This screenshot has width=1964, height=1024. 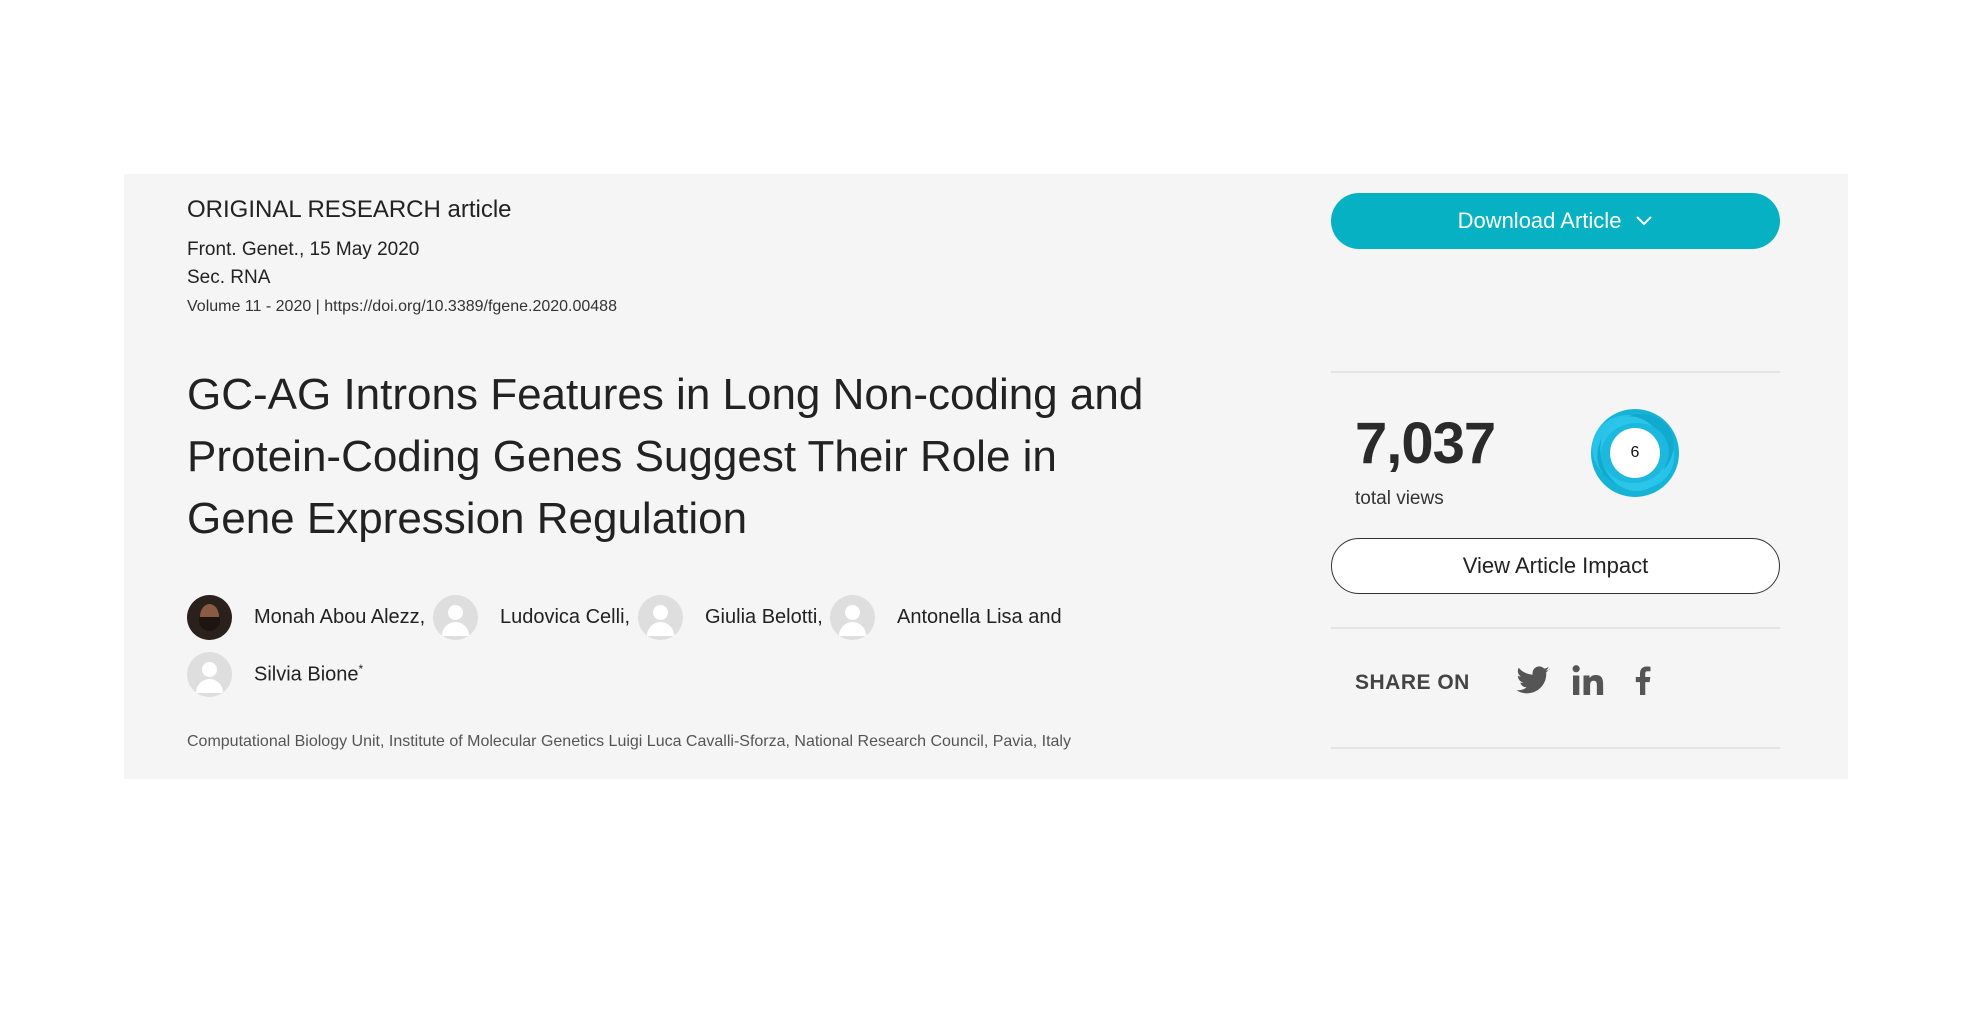 I want to click on author-item: Ludovica Celli,, so click(x=531, y=617).